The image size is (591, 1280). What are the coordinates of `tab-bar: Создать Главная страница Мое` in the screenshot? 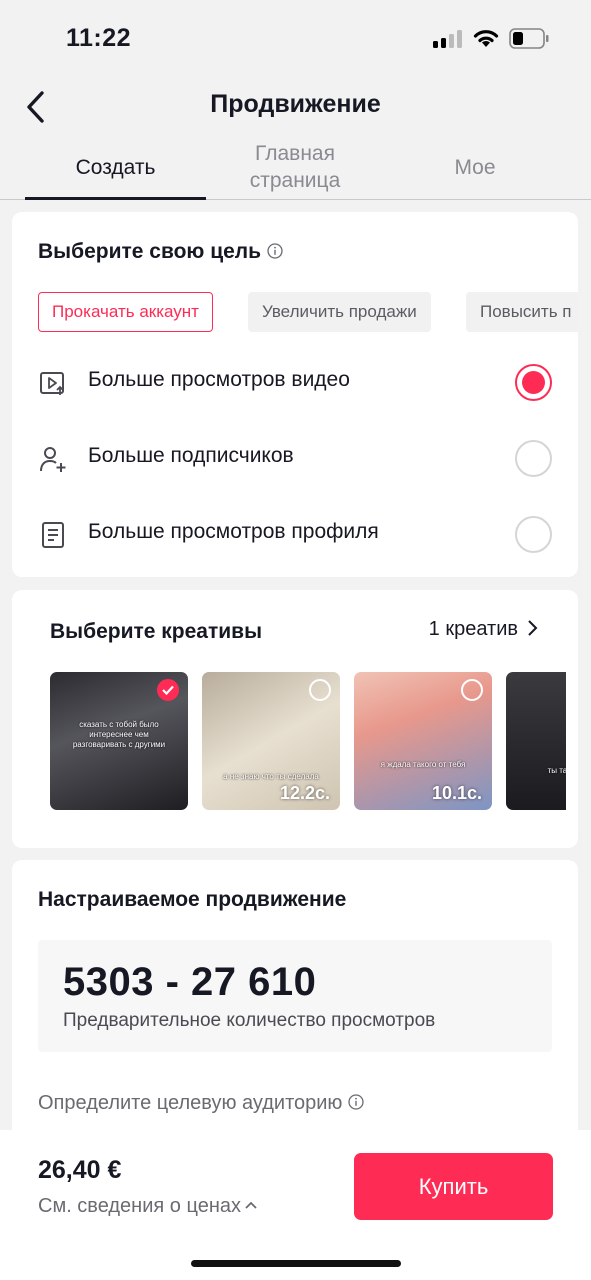 It's located at (295, 170).